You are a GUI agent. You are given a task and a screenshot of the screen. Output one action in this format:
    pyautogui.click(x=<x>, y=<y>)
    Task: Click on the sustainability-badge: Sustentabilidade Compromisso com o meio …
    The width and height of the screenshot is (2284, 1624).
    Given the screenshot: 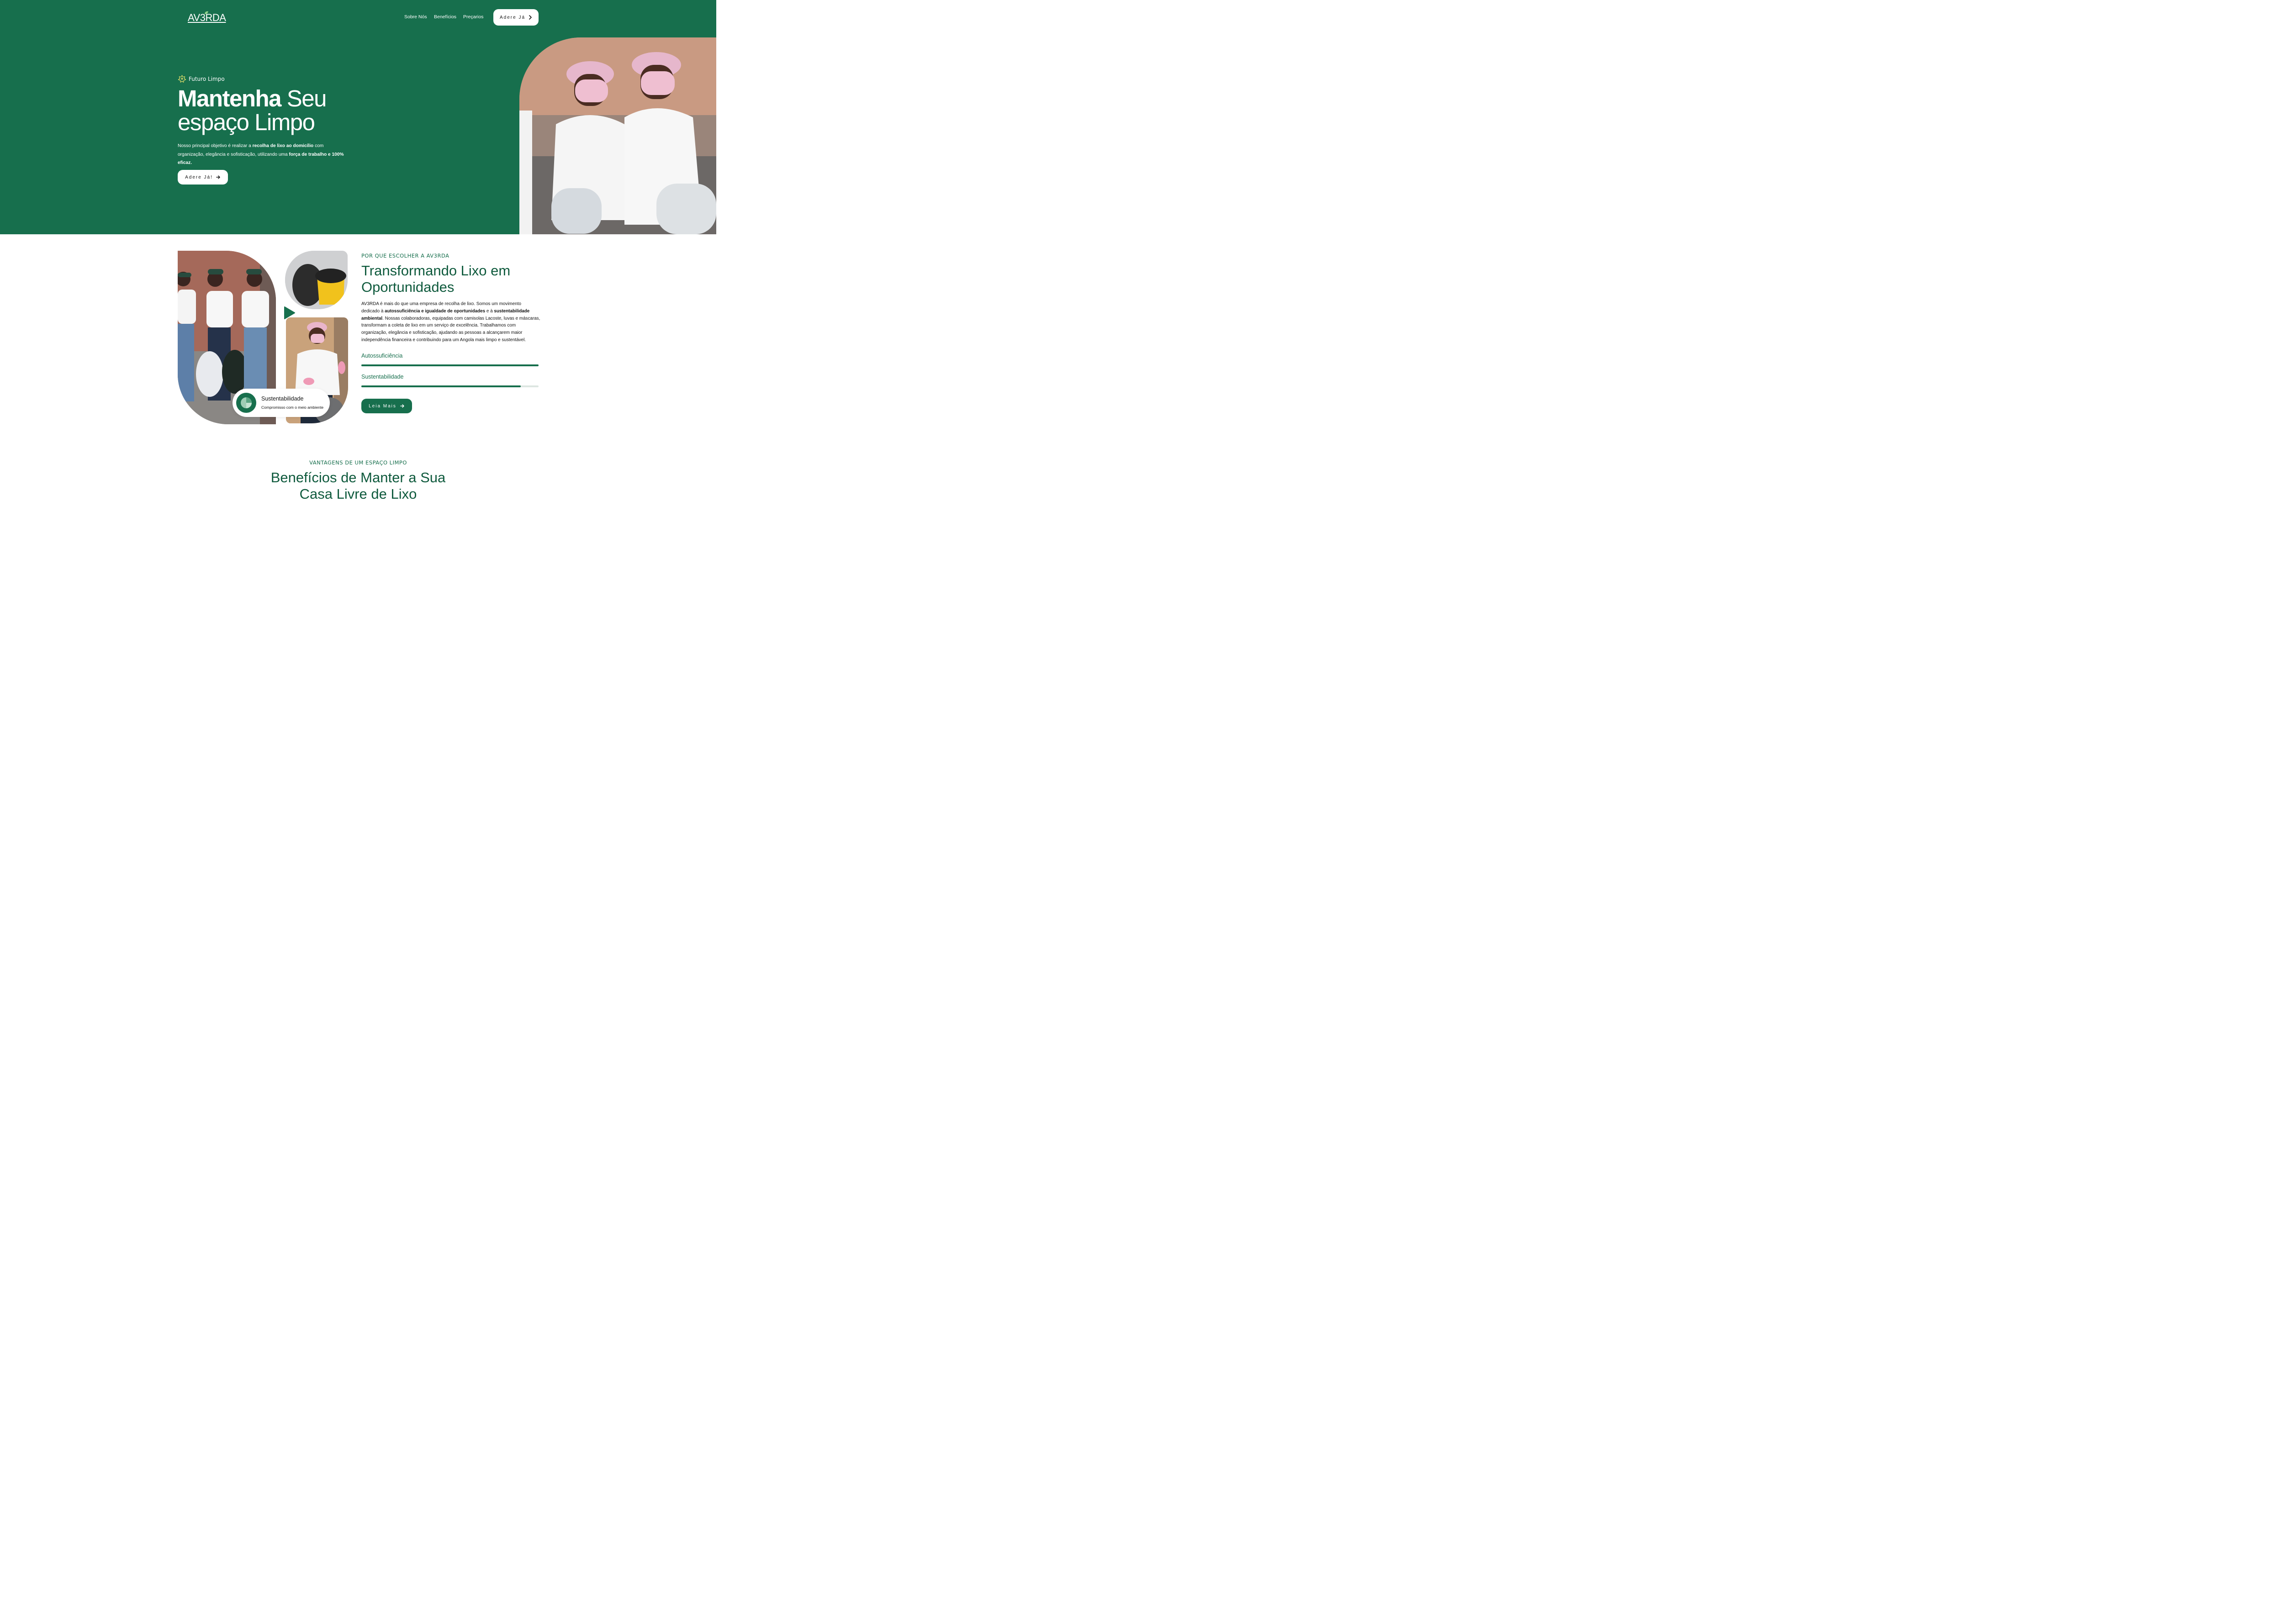 What is the action you would take?
    pyautogui.click(x=281, y=403)
    